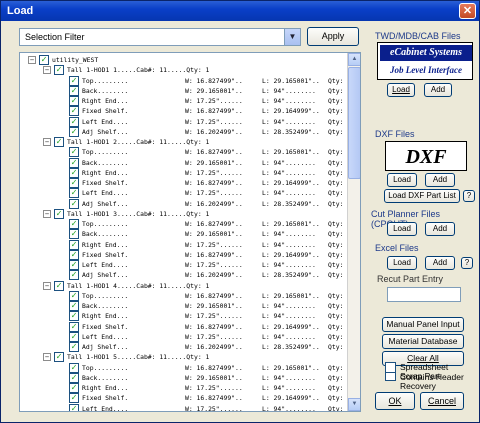 Image resolution: width=480 pixels, height=423 pixels. What do you see at coordinates (440, 263) in the screenshot?
I see `excel-add-button: Add` at bounding box center [440, 263].